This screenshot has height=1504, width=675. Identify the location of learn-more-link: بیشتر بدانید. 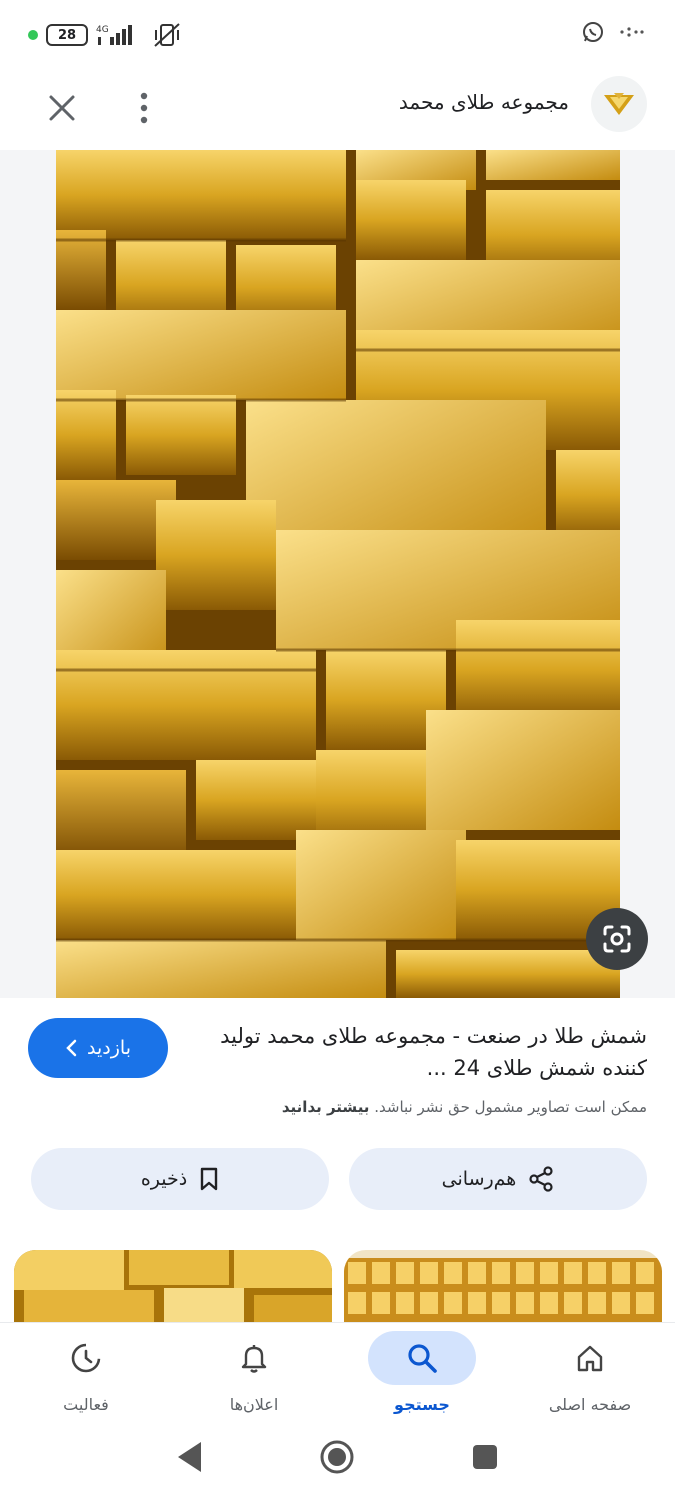
(326, 1107).